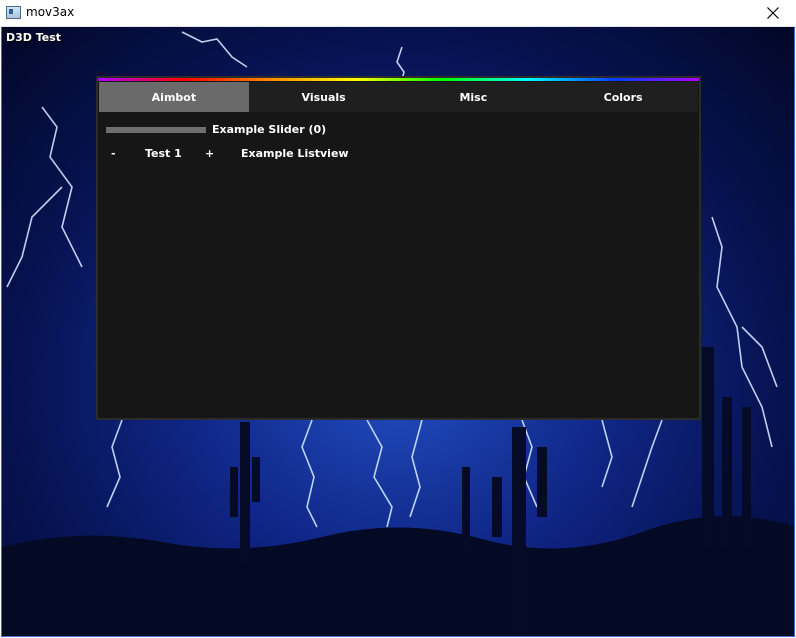 The width and height of the screenshot is (796, 638). Describe the element at coordinates (156, 129) in the screenshot. I see `example-slider` at that location.